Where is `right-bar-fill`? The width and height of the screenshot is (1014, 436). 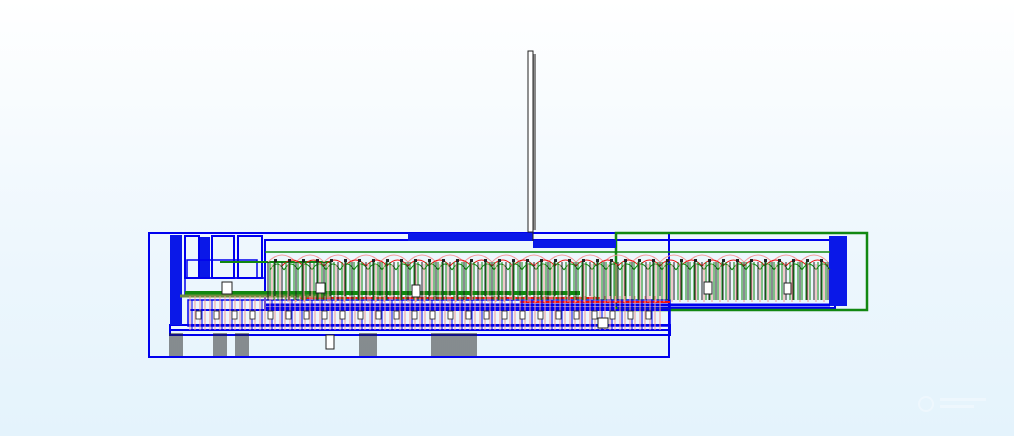 right-bar-fill is located at coordinates (838, 271).